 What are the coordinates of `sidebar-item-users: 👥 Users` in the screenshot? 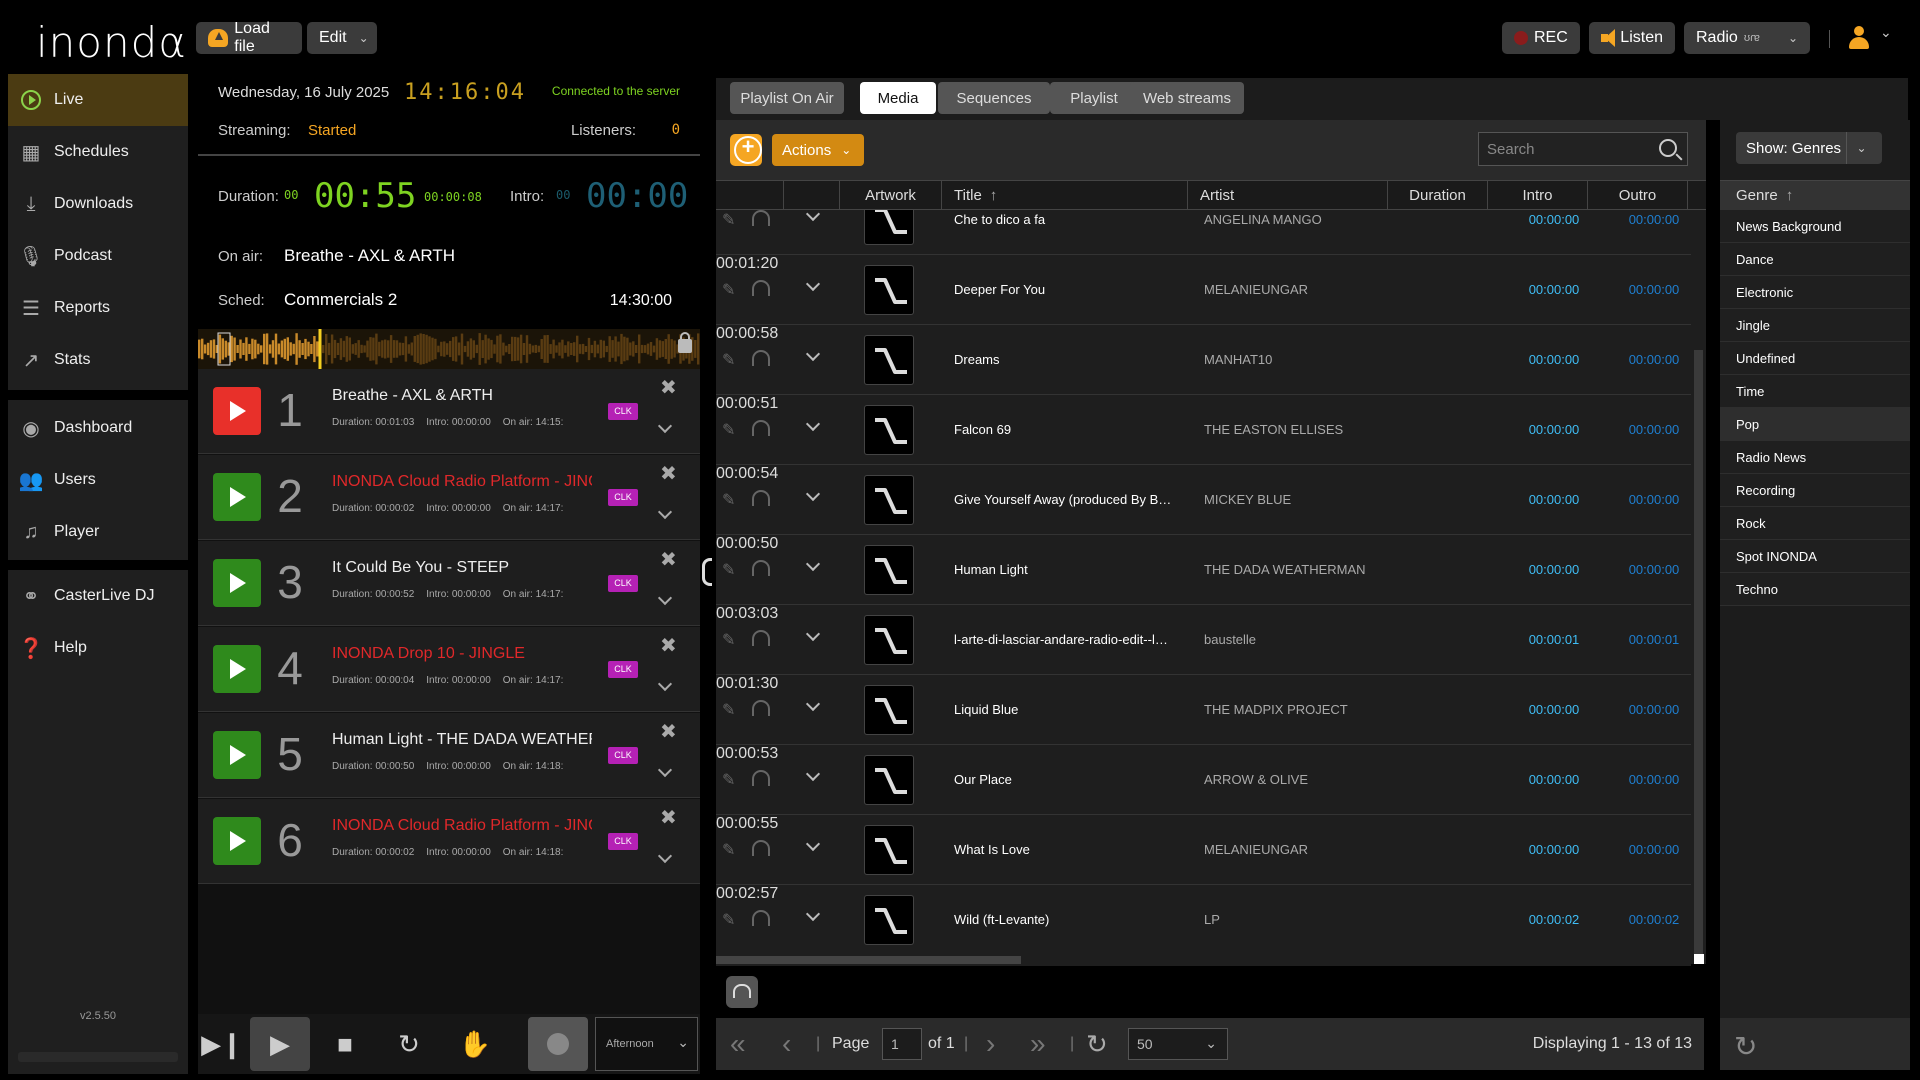 It's located at (98, 480).